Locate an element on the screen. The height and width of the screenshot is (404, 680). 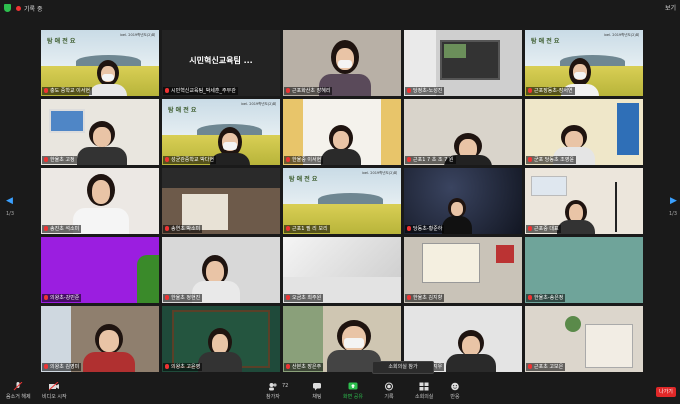
video-tile: 의왕초-강민준 is located at coordinates (100, 270).